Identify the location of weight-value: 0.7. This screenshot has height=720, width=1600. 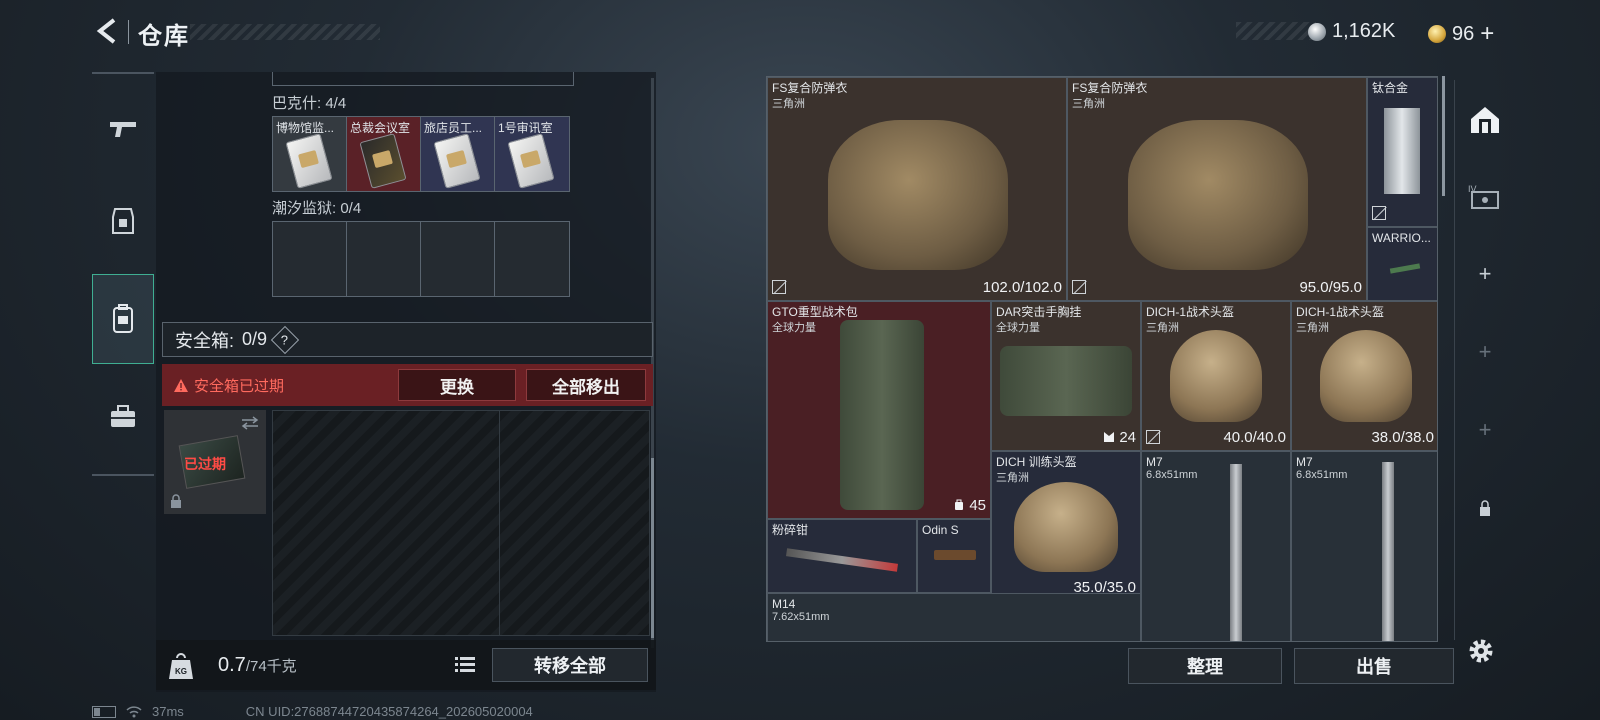
(232, 665).